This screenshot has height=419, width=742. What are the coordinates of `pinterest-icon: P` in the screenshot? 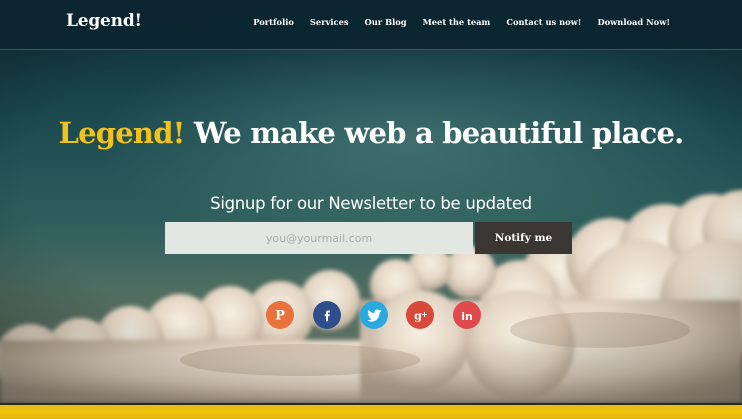 It's located at (280, 315).